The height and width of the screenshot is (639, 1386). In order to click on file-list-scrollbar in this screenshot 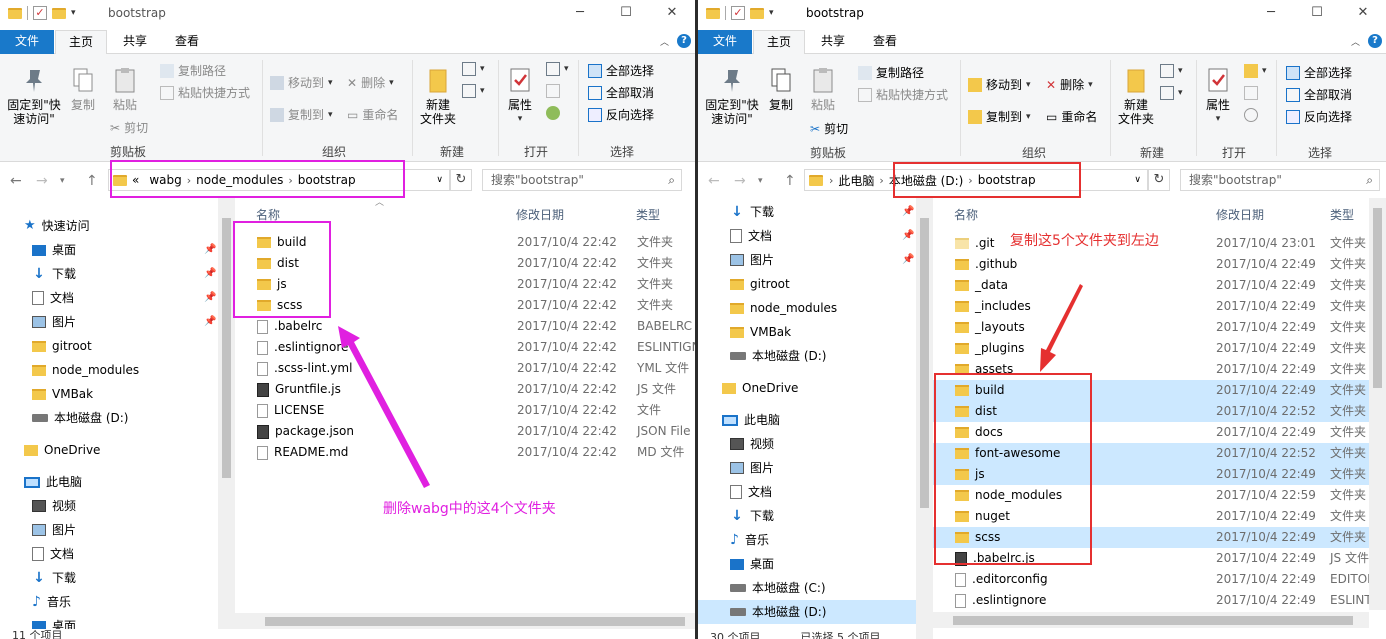, I will do `click(1377, 404)`.